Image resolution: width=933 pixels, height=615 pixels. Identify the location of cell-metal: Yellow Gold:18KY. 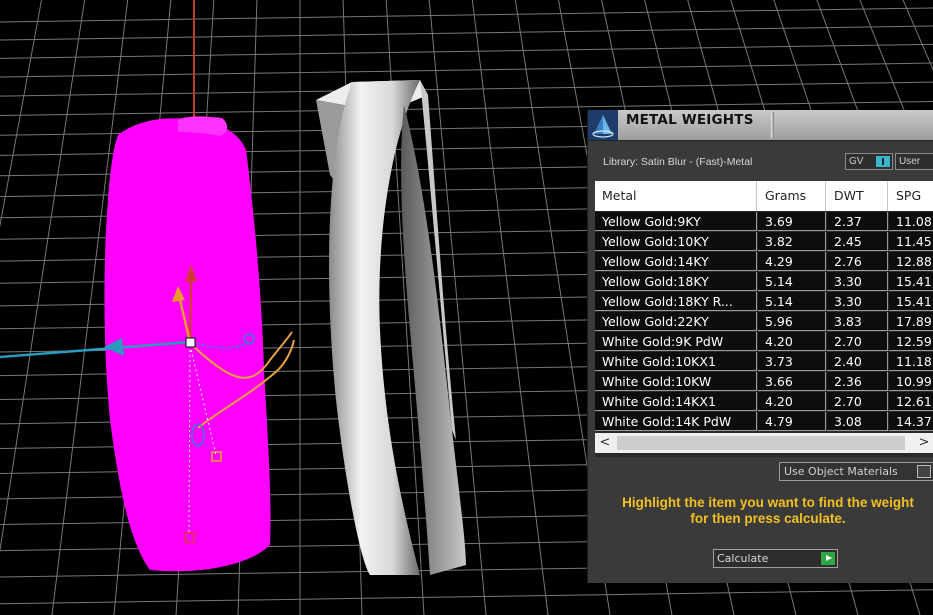
(676, 281).